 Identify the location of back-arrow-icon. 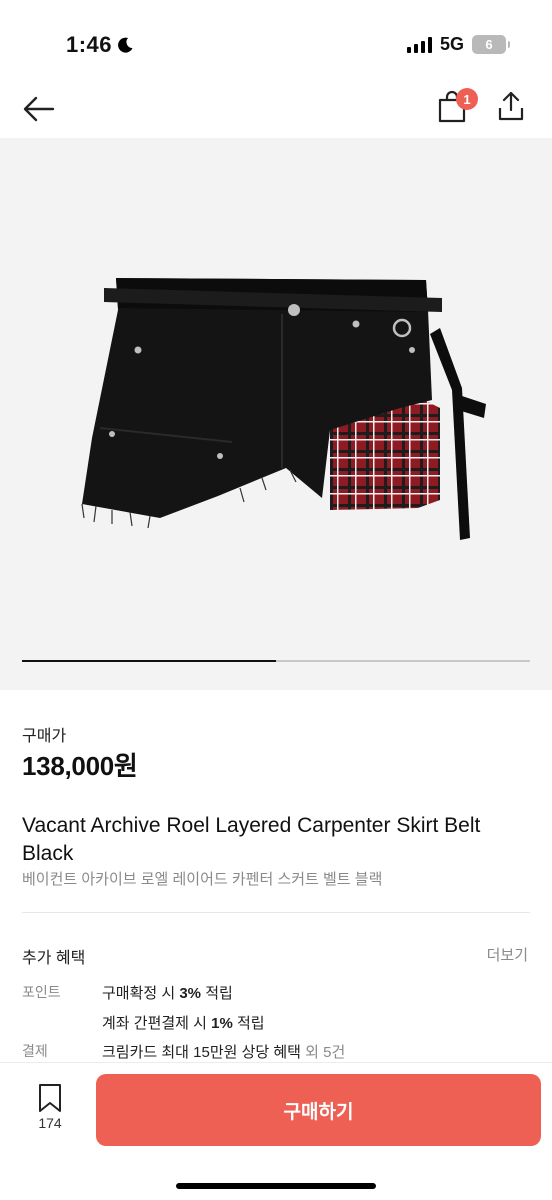
(39, 109).